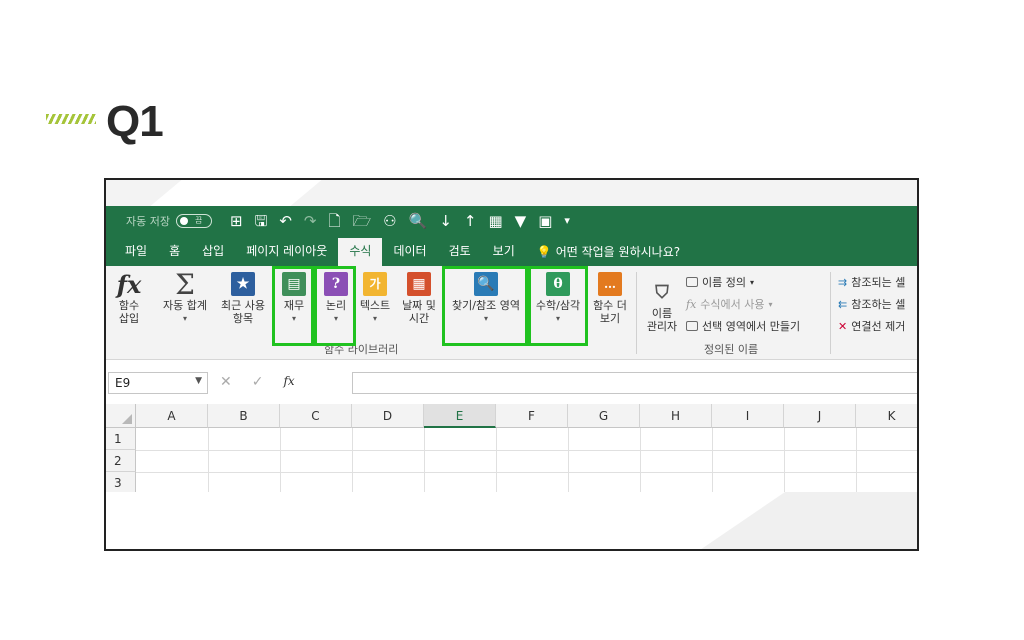 This screenshot has height=640, width=1024. I want to click on trace-precedents-label: 참조되는 셀, so click(878, 282).